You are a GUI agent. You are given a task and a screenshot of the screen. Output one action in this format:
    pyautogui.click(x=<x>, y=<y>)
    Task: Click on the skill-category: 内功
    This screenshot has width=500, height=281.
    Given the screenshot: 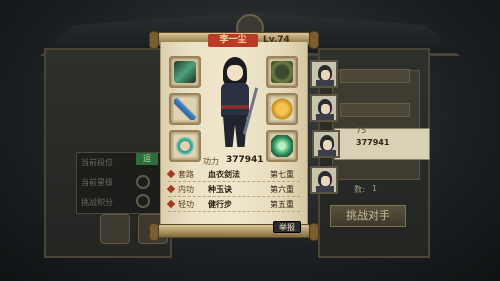 What is the action you would take?
    pyautogui.click(x=186, y=189)
    